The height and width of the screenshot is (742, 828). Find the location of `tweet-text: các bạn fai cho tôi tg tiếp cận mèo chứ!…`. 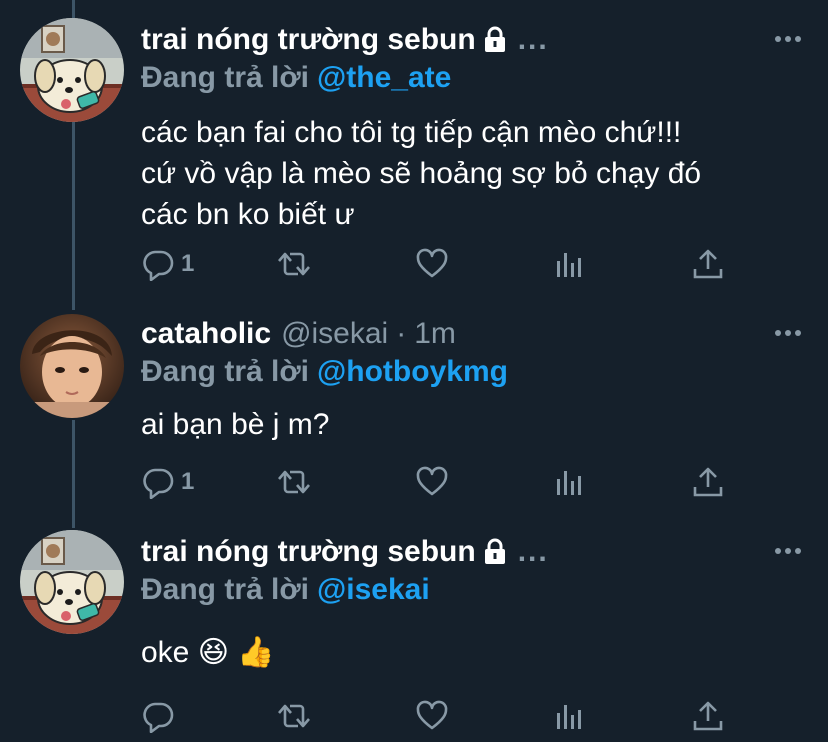

tweet-text: các bạn fai cho tôi tg tiếp cận mèo chứ!… is located at coordinates (421, 173).